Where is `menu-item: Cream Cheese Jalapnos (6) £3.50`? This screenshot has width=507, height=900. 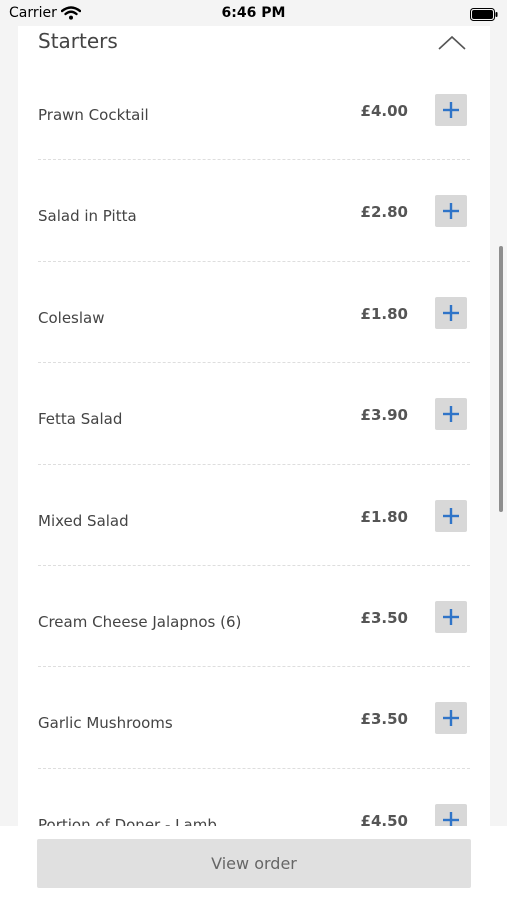
menu-item: Cream Cheese Jalapnos (6) £3.50 is located at coordinates (254, 617).